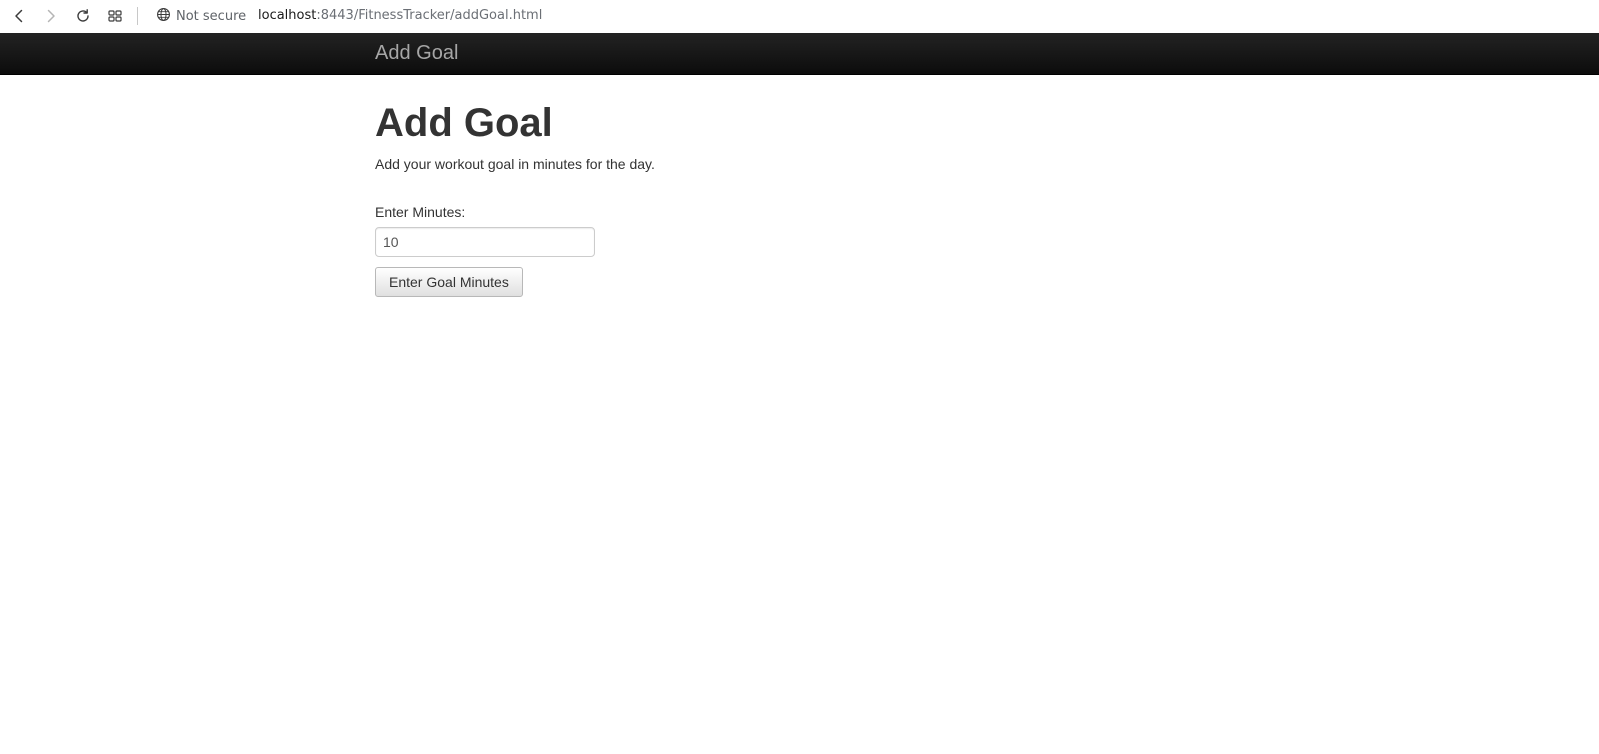  What do you see at coordinates (799, 54) in the screenshot?
I see `app-navbar: Add Goal` at bounding box center [799, 54].